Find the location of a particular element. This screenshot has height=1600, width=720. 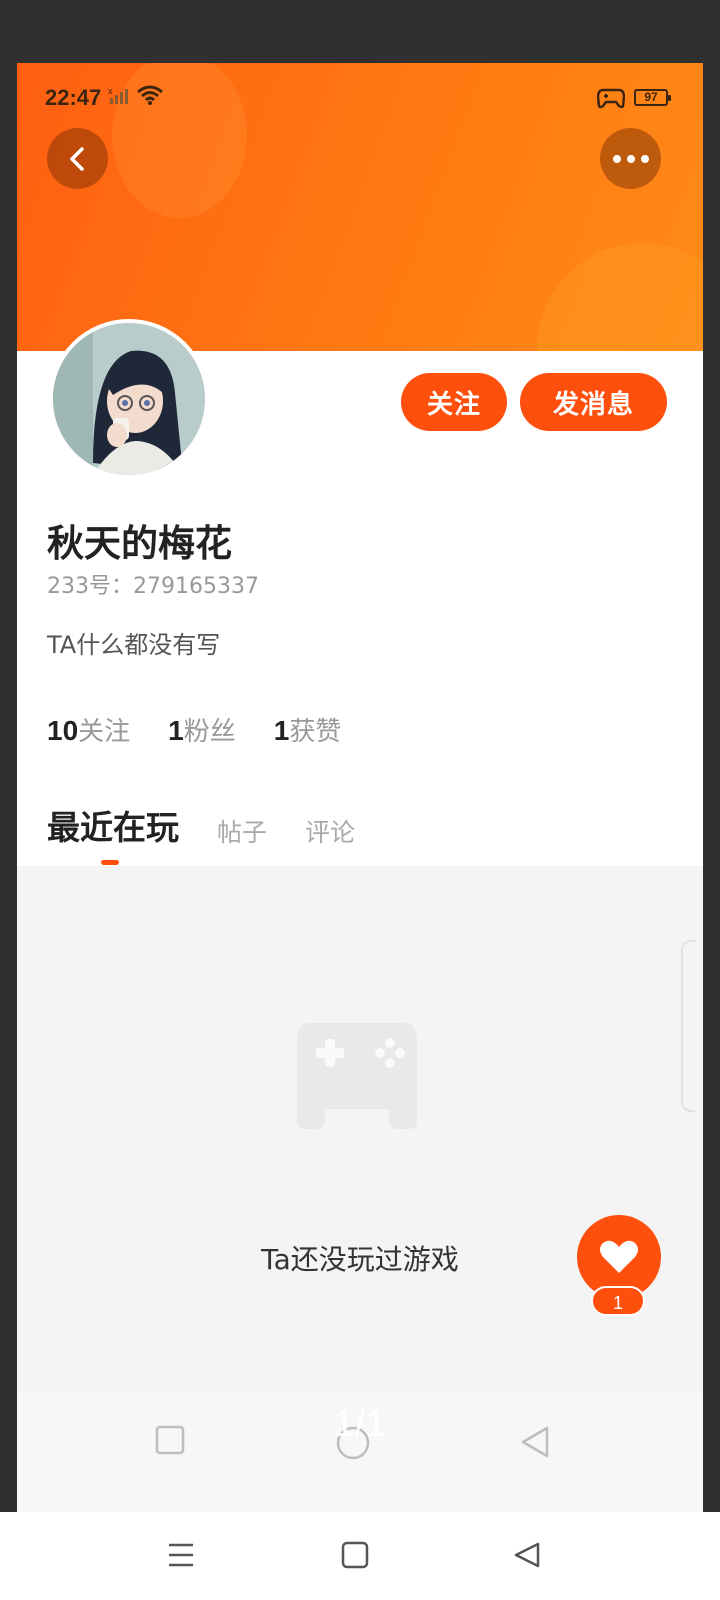

game-mode-icon is located at coordinates (611, 100).